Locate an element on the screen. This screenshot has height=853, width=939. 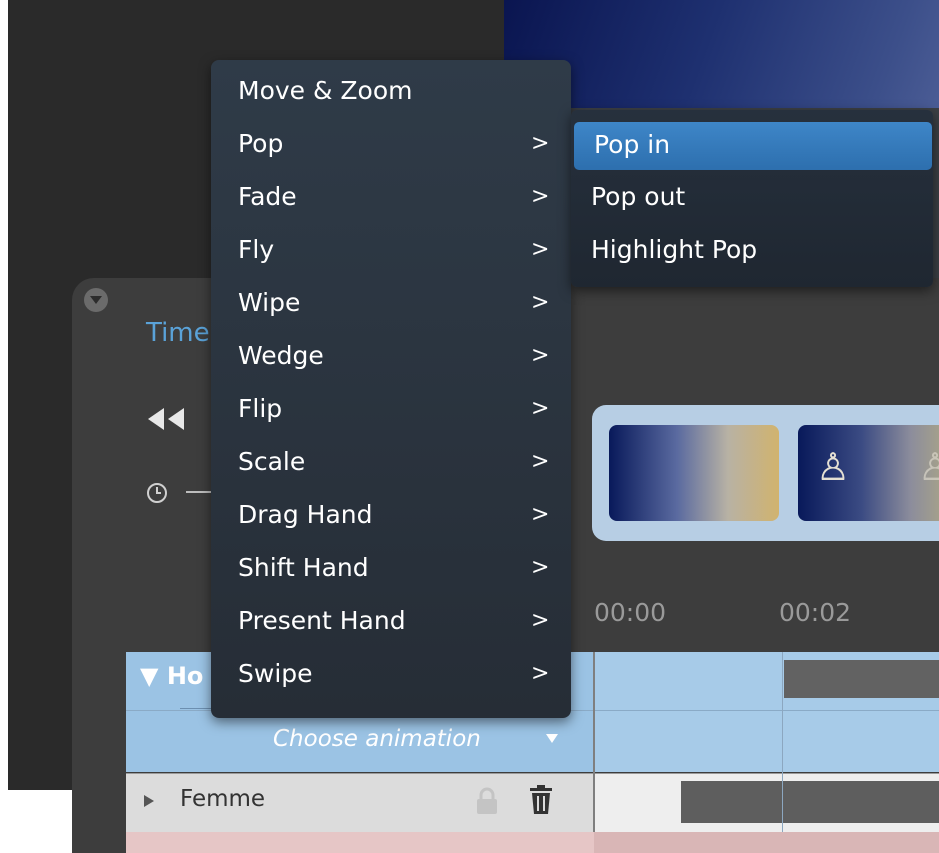
menu-item-fly: Fly > is located at coordinates (391, 251).